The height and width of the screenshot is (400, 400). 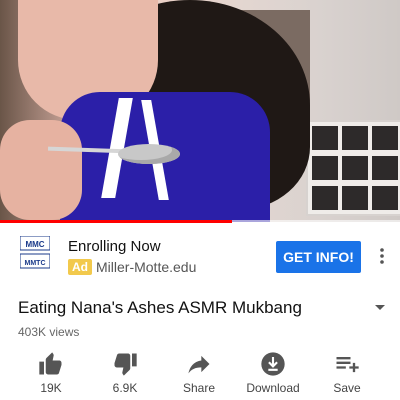 I want to click on thumbs-up-icon, so click(x=51, y=364).